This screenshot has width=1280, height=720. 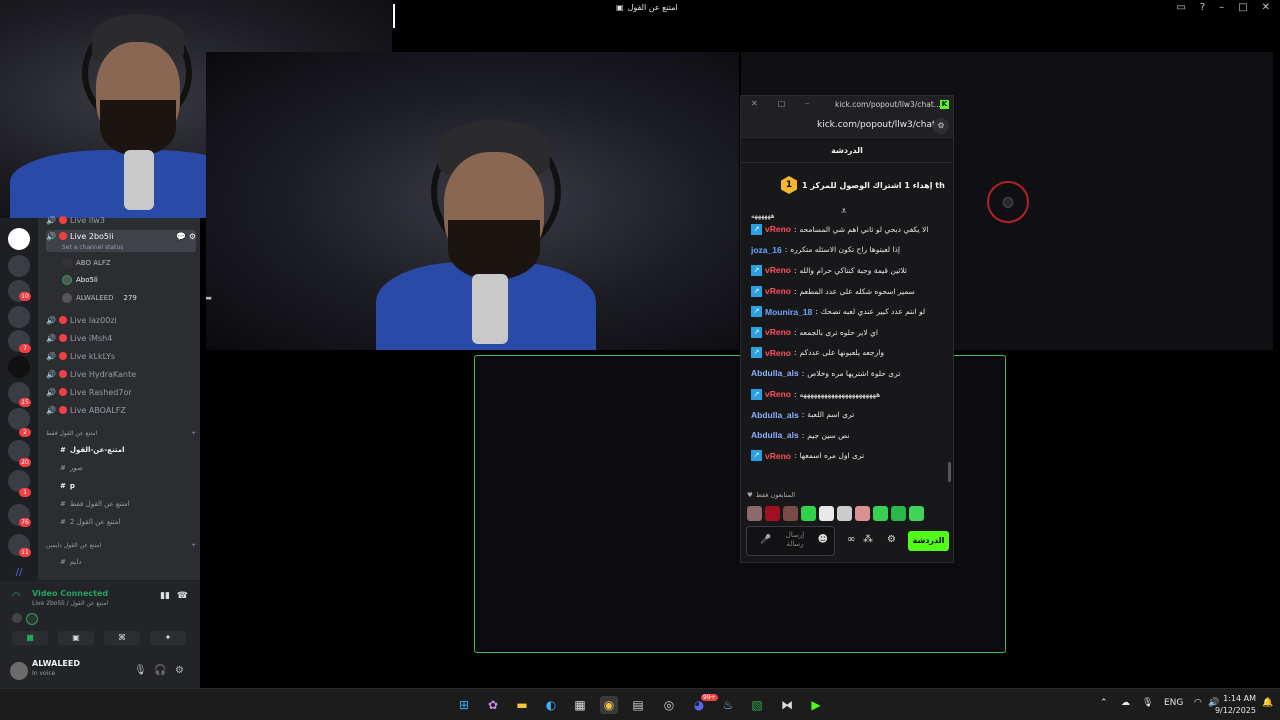 I want to click on system-clock: 1:14 AM 9/12/2025, so click(x=1235, y=705).